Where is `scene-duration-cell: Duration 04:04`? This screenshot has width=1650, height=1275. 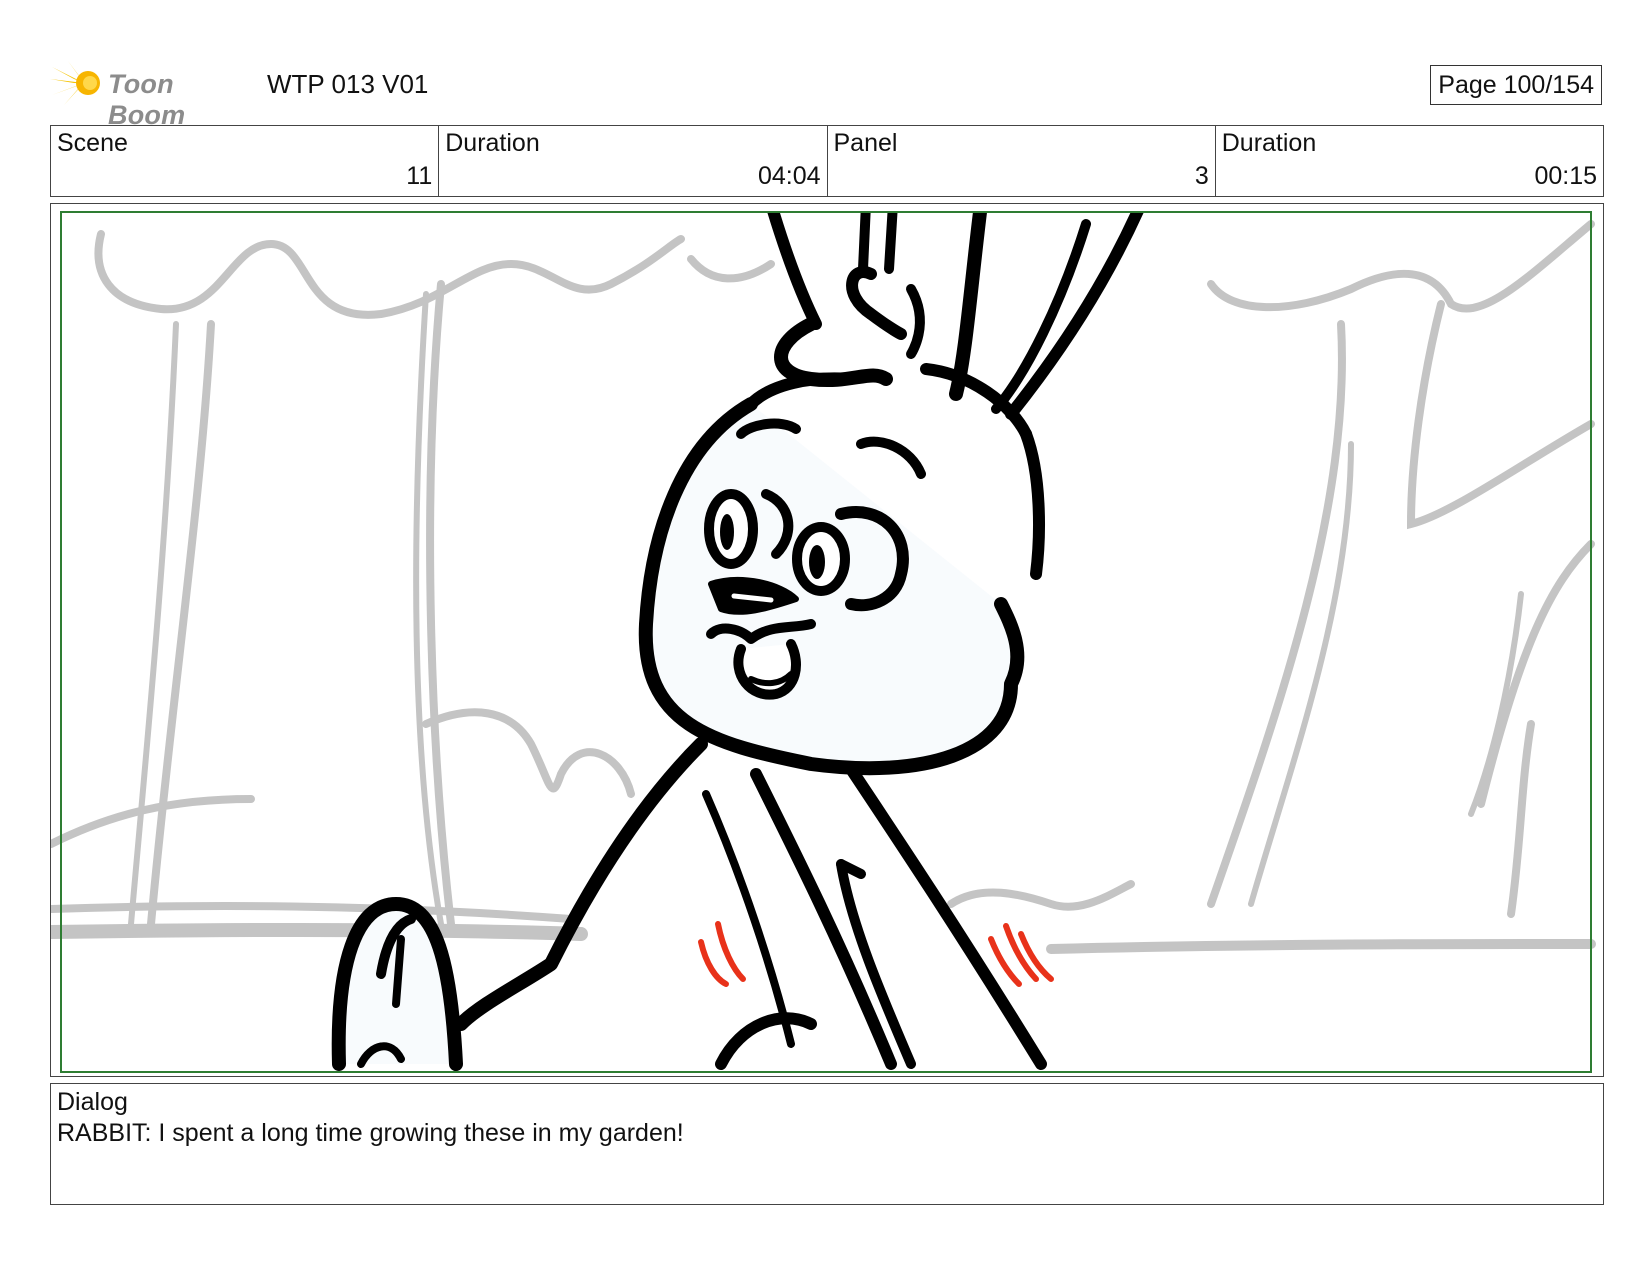
scene-duration-cell: Duration 04:04 is located at coordinates (633, 161).